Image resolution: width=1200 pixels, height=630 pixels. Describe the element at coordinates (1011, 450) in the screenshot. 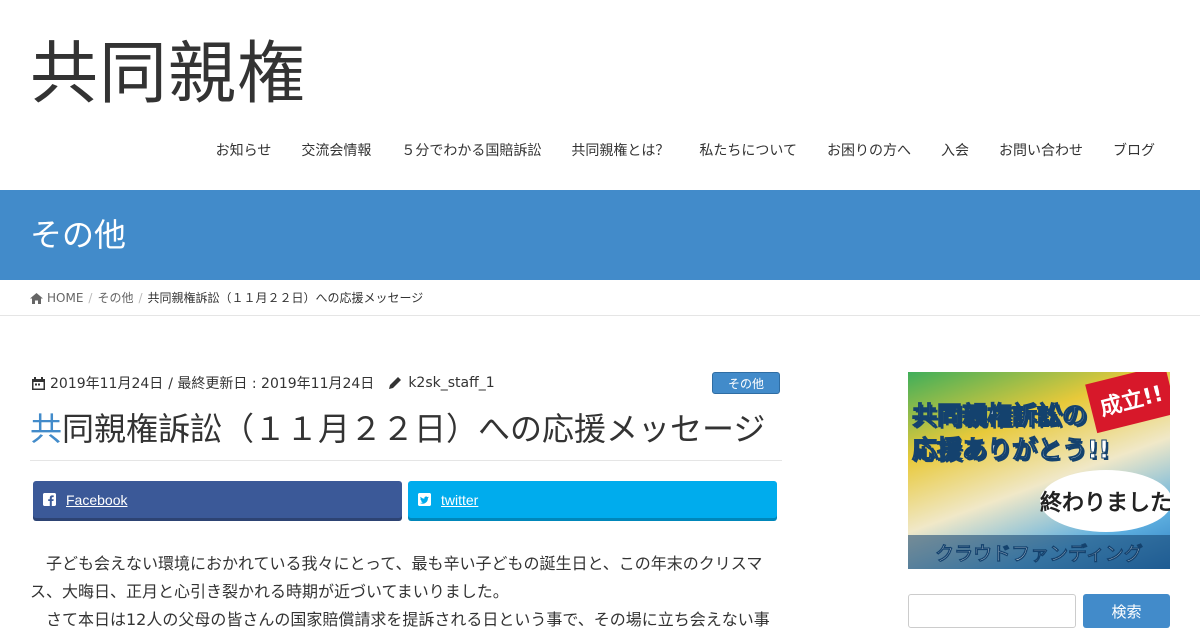

I see `banner-line2: 応援ありがとう!!` at that location.